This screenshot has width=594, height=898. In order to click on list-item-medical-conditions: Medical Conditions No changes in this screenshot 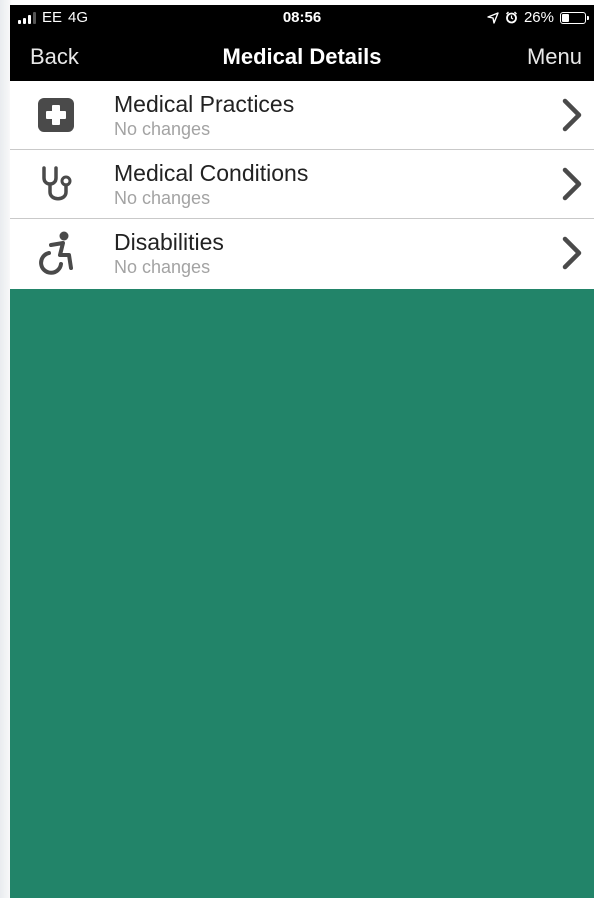, I will do `click(302, 184)`.